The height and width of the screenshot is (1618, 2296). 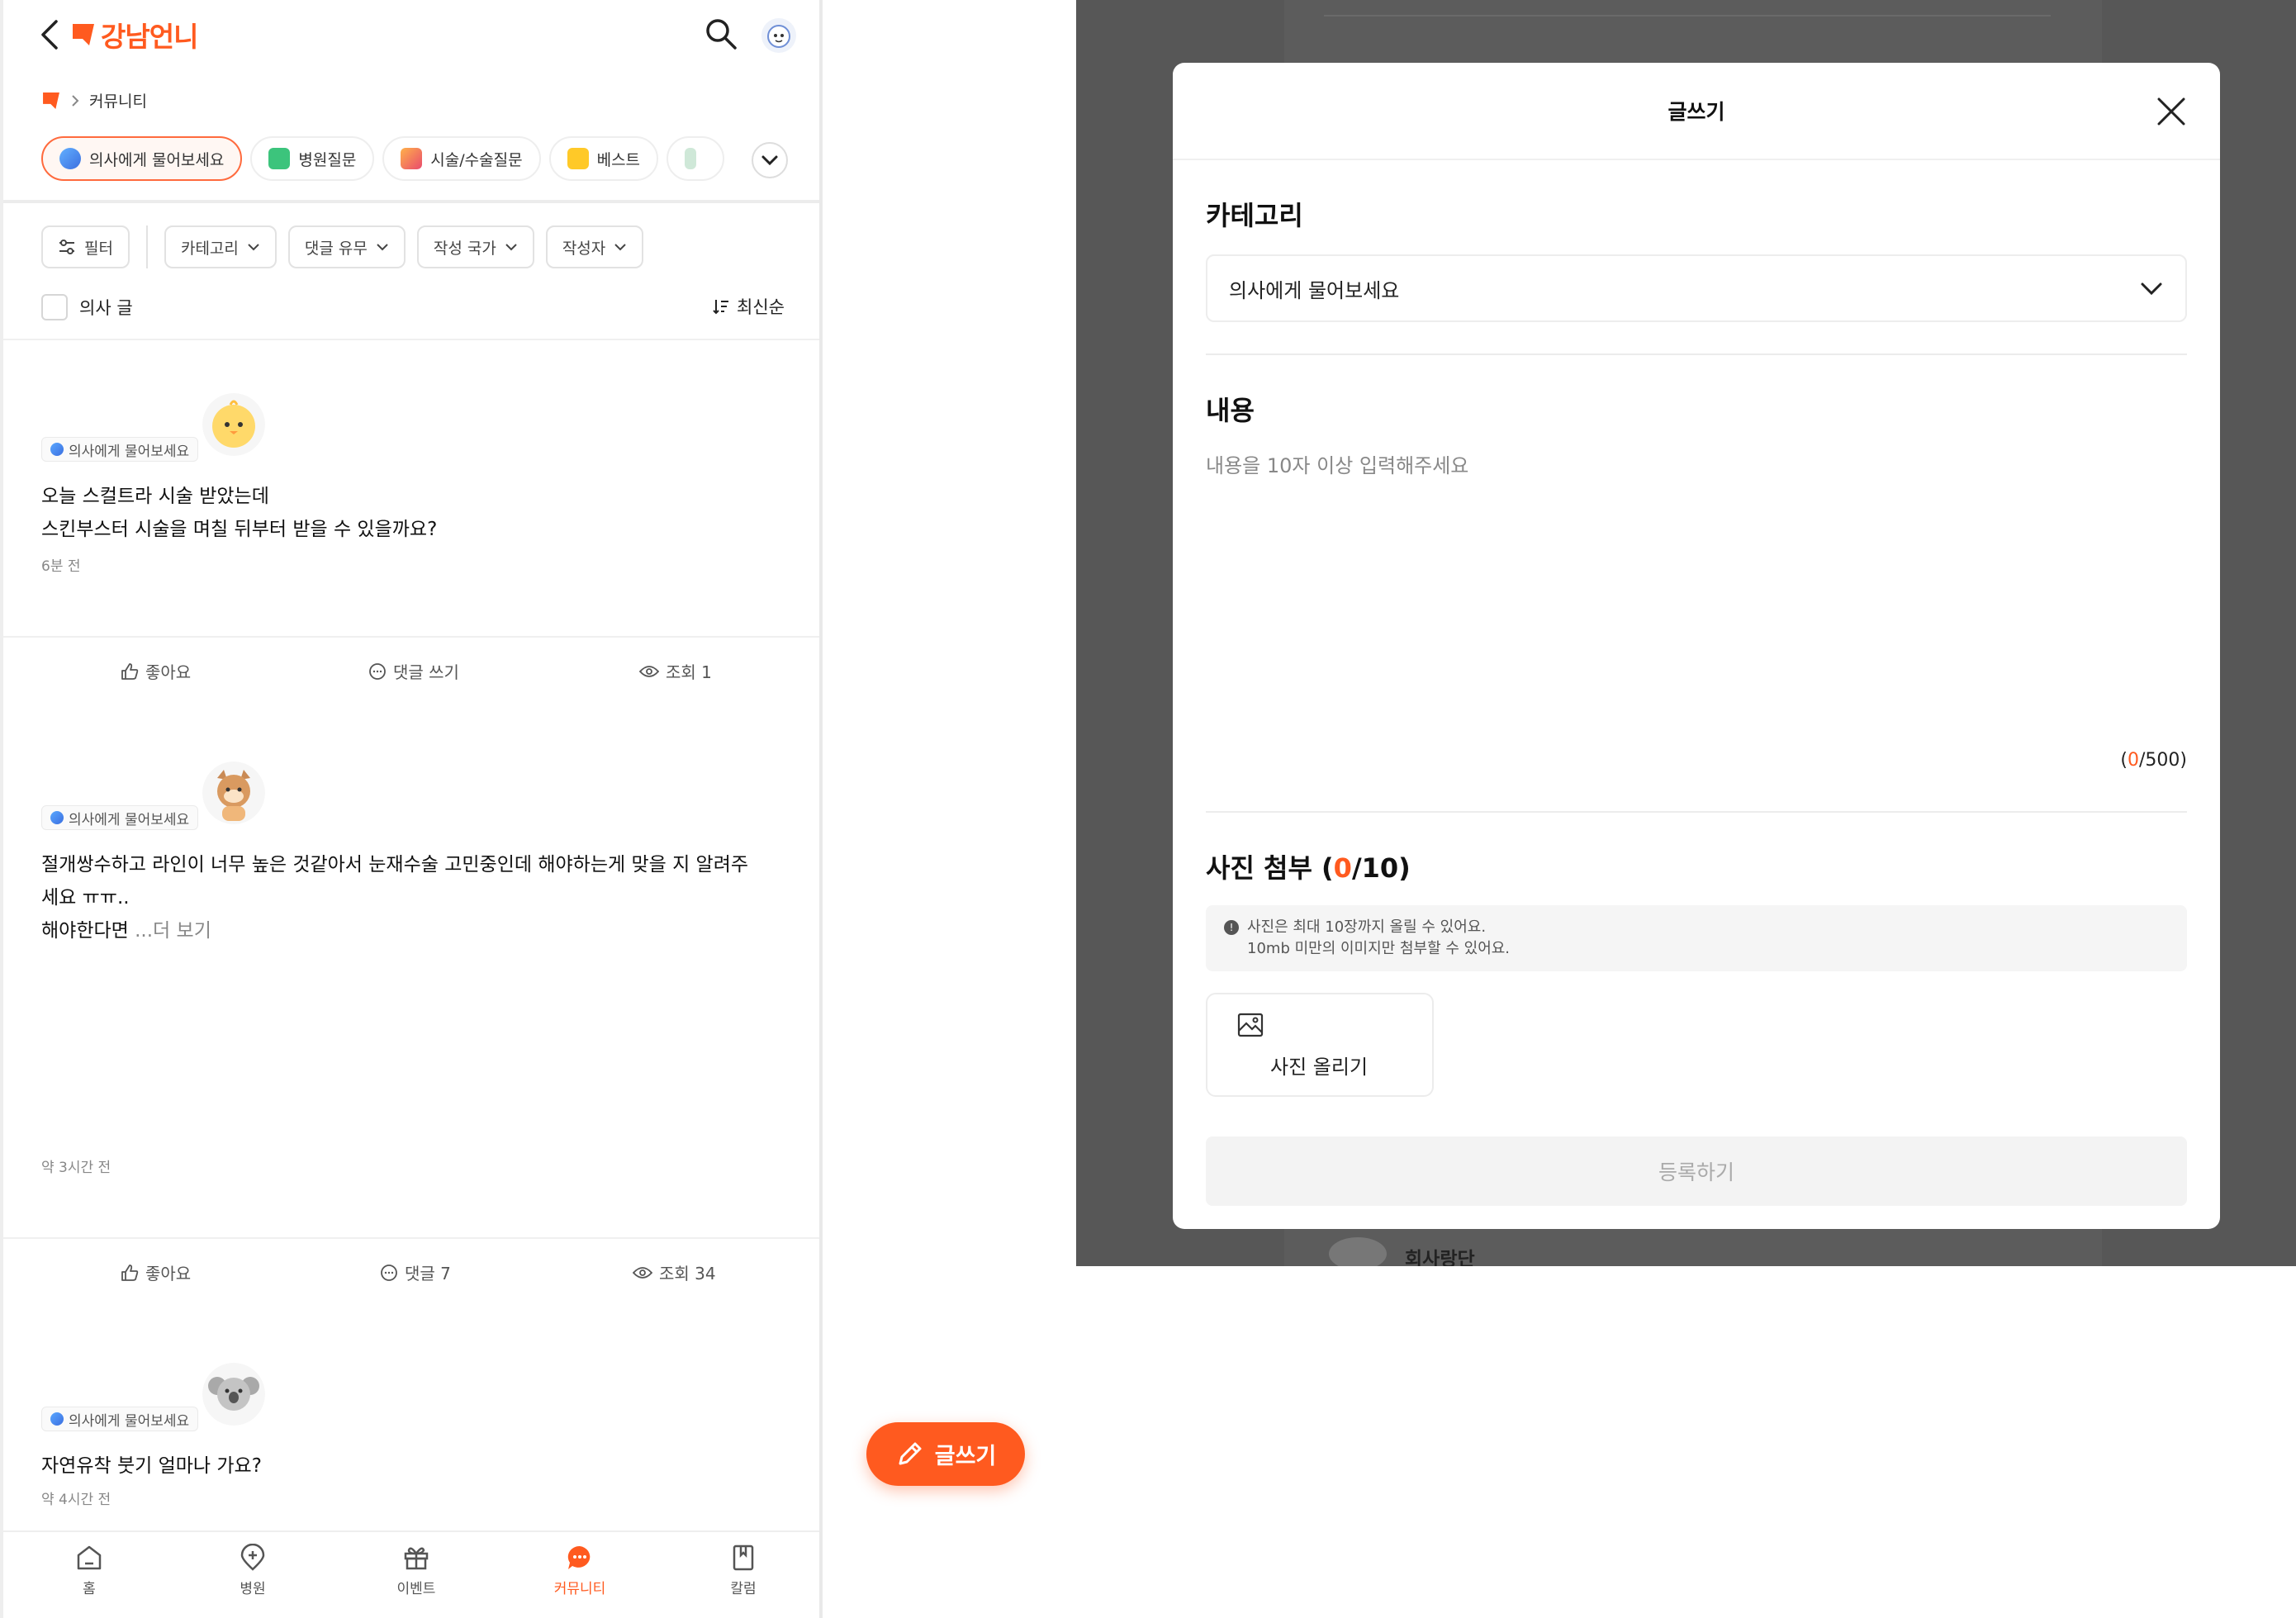 What do you see at coordinates (76, 1500) in the screenshot?
I see `post-time: 약 4시간 전` at bounding box center [76, 1500].